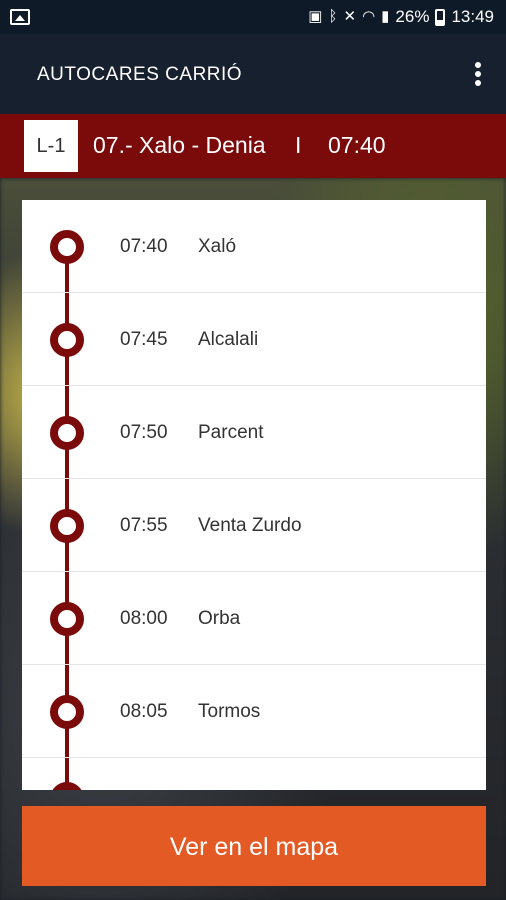 The height and width of the screenshot is (900, 506). I want to click on stop-time: 07:50, so click(144, 432).